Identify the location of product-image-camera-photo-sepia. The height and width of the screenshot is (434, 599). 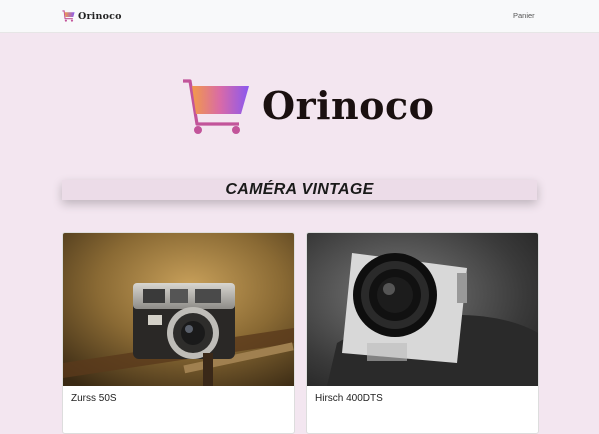
(178, 309).